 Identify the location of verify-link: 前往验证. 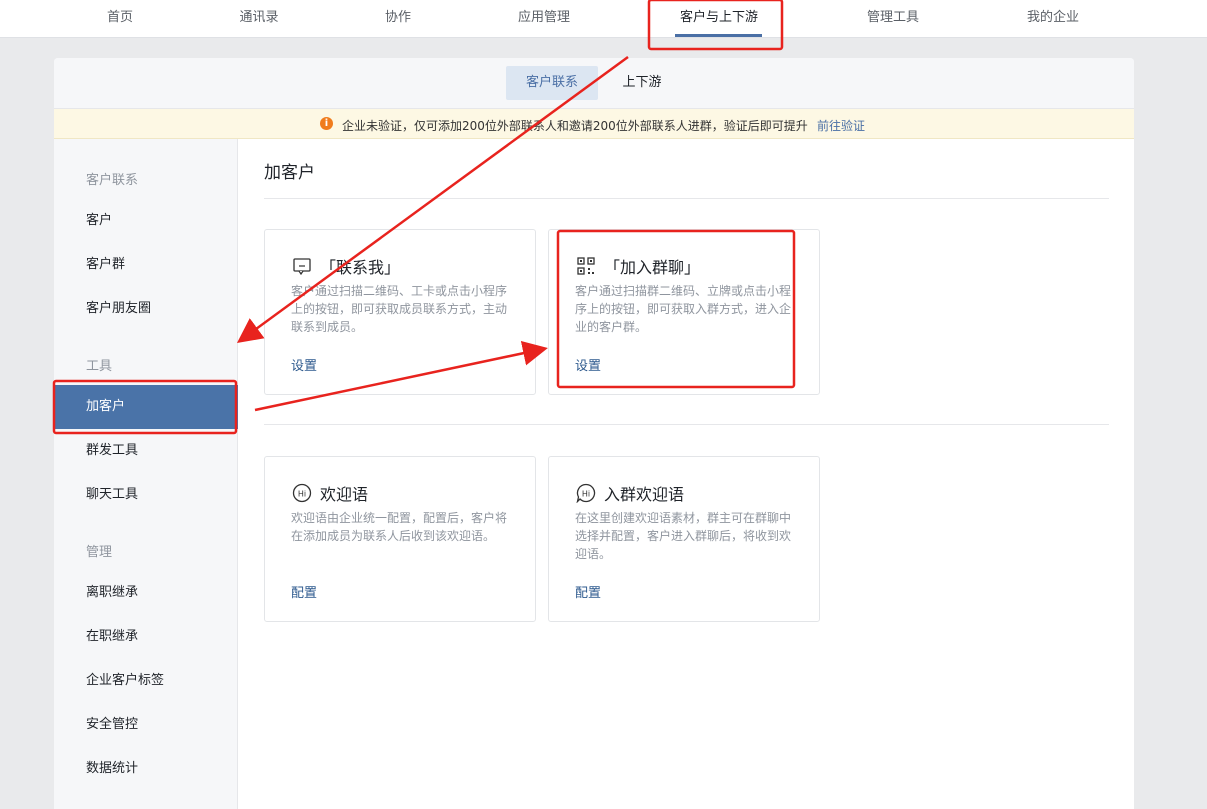
(841, 125).